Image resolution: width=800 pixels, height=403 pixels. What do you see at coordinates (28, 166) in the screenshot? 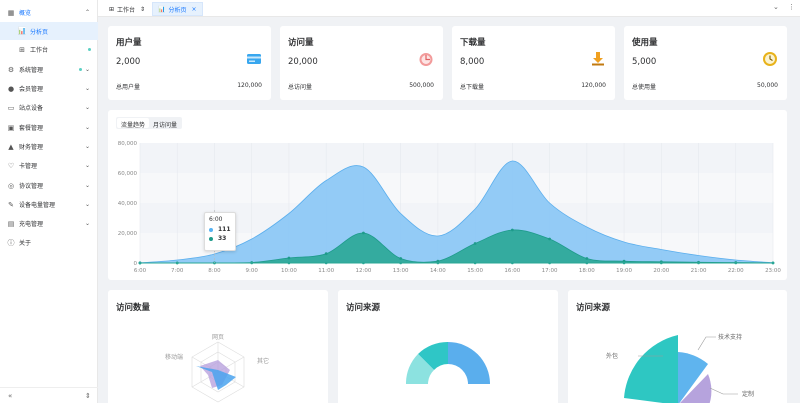
I see `sidebar-item-label: 卡管理` at bounding box center [28, 166].